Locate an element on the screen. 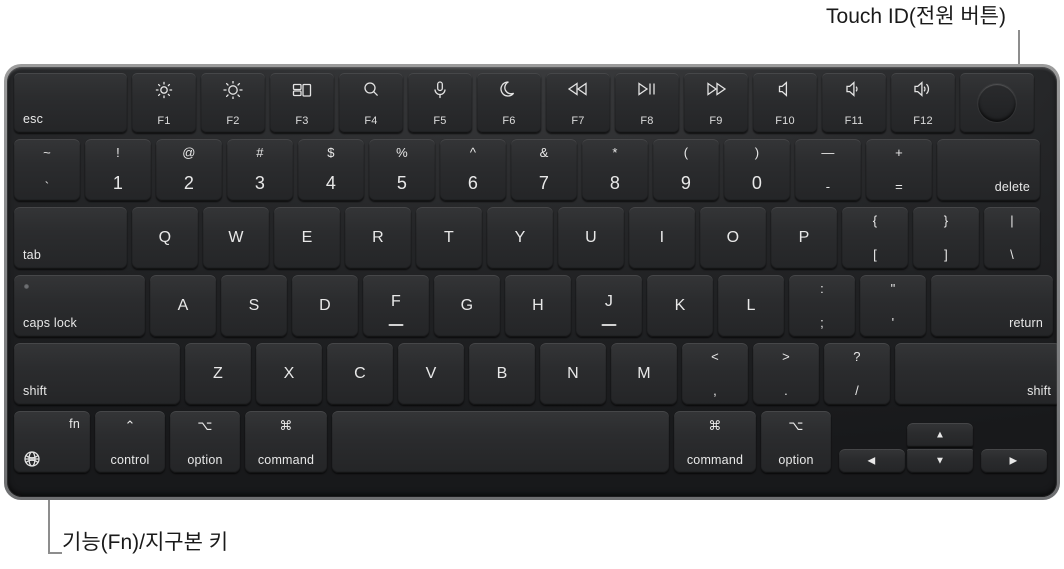 The image size is (1064, 569). key-l: L is located at coordinates (751, 306).